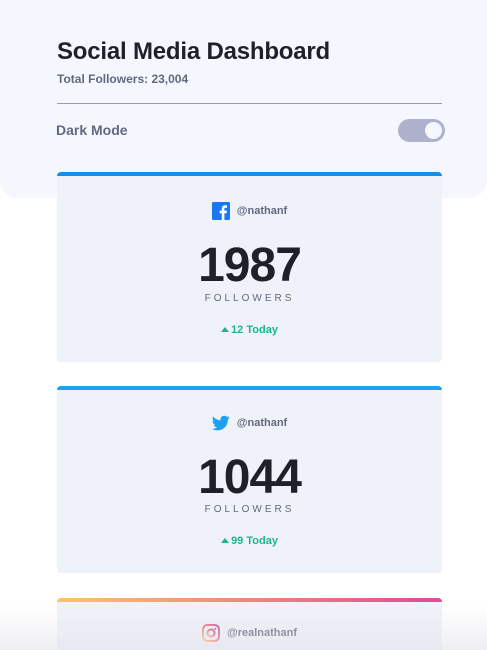  What do you see at coordinates (433, 130) in the screenshot?
I see `toggle-knob` at bounding box center [433, 130].